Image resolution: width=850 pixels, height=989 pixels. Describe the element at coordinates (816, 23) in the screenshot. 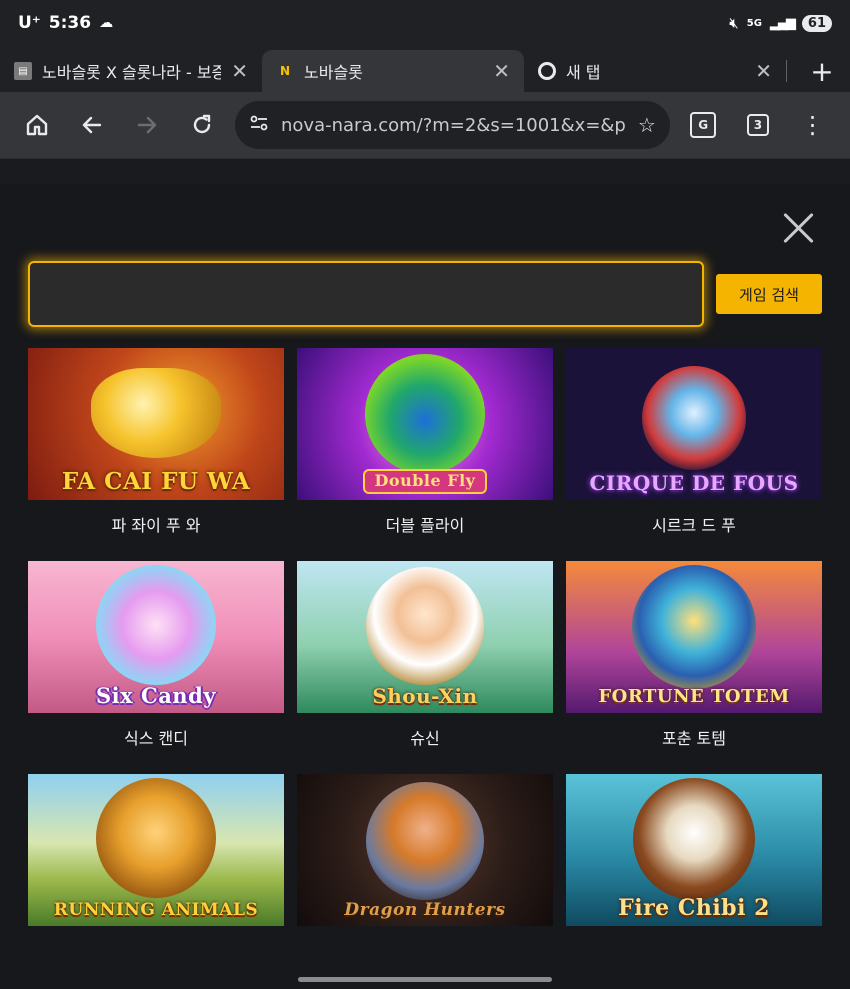

I see `battery-indicator: 61` at that location.